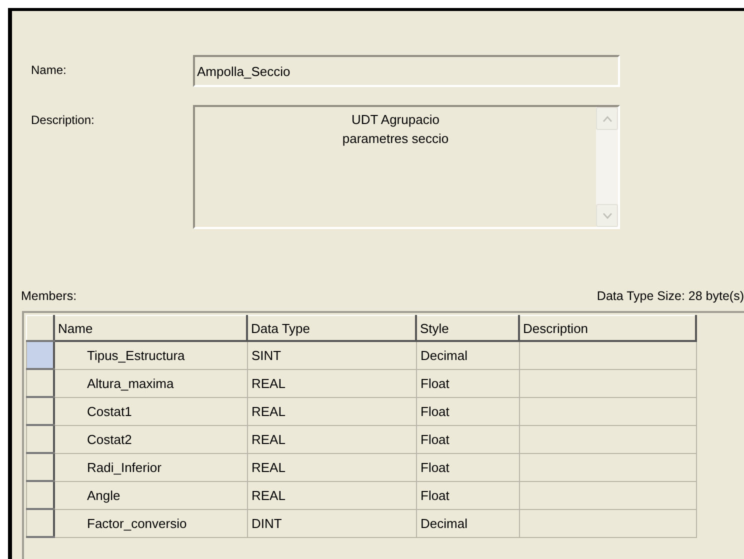  What do you see at coordinates (406, 71) in the screenshot?
I see `name-field: Ampolla_Seccio` at bounding box center [406, 71].